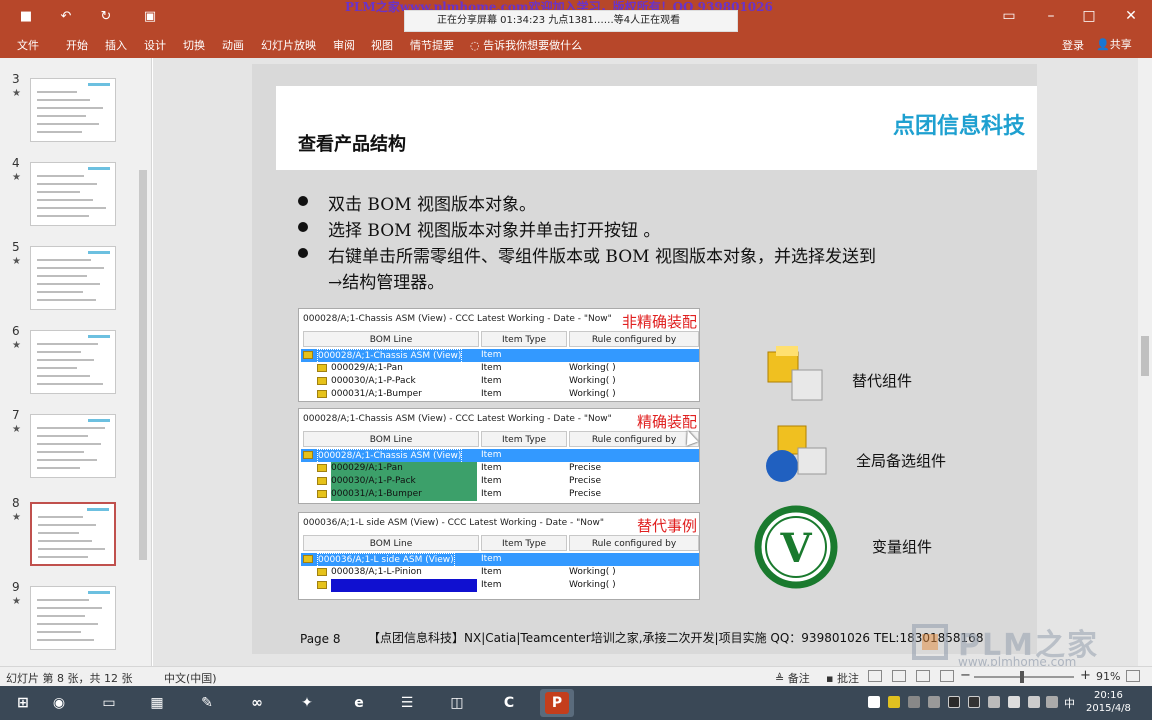 The image size is (1152, 720). I want to click on bom-line-row: 000030/A;1-P-Pack Item Working( ), so click(500, 381).